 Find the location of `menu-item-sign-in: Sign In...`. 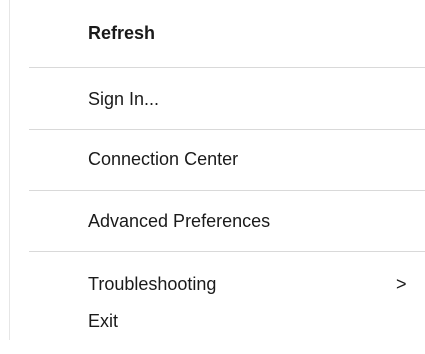

menu-item-sign-in: Sign In... is located at coordinates (217, 110).